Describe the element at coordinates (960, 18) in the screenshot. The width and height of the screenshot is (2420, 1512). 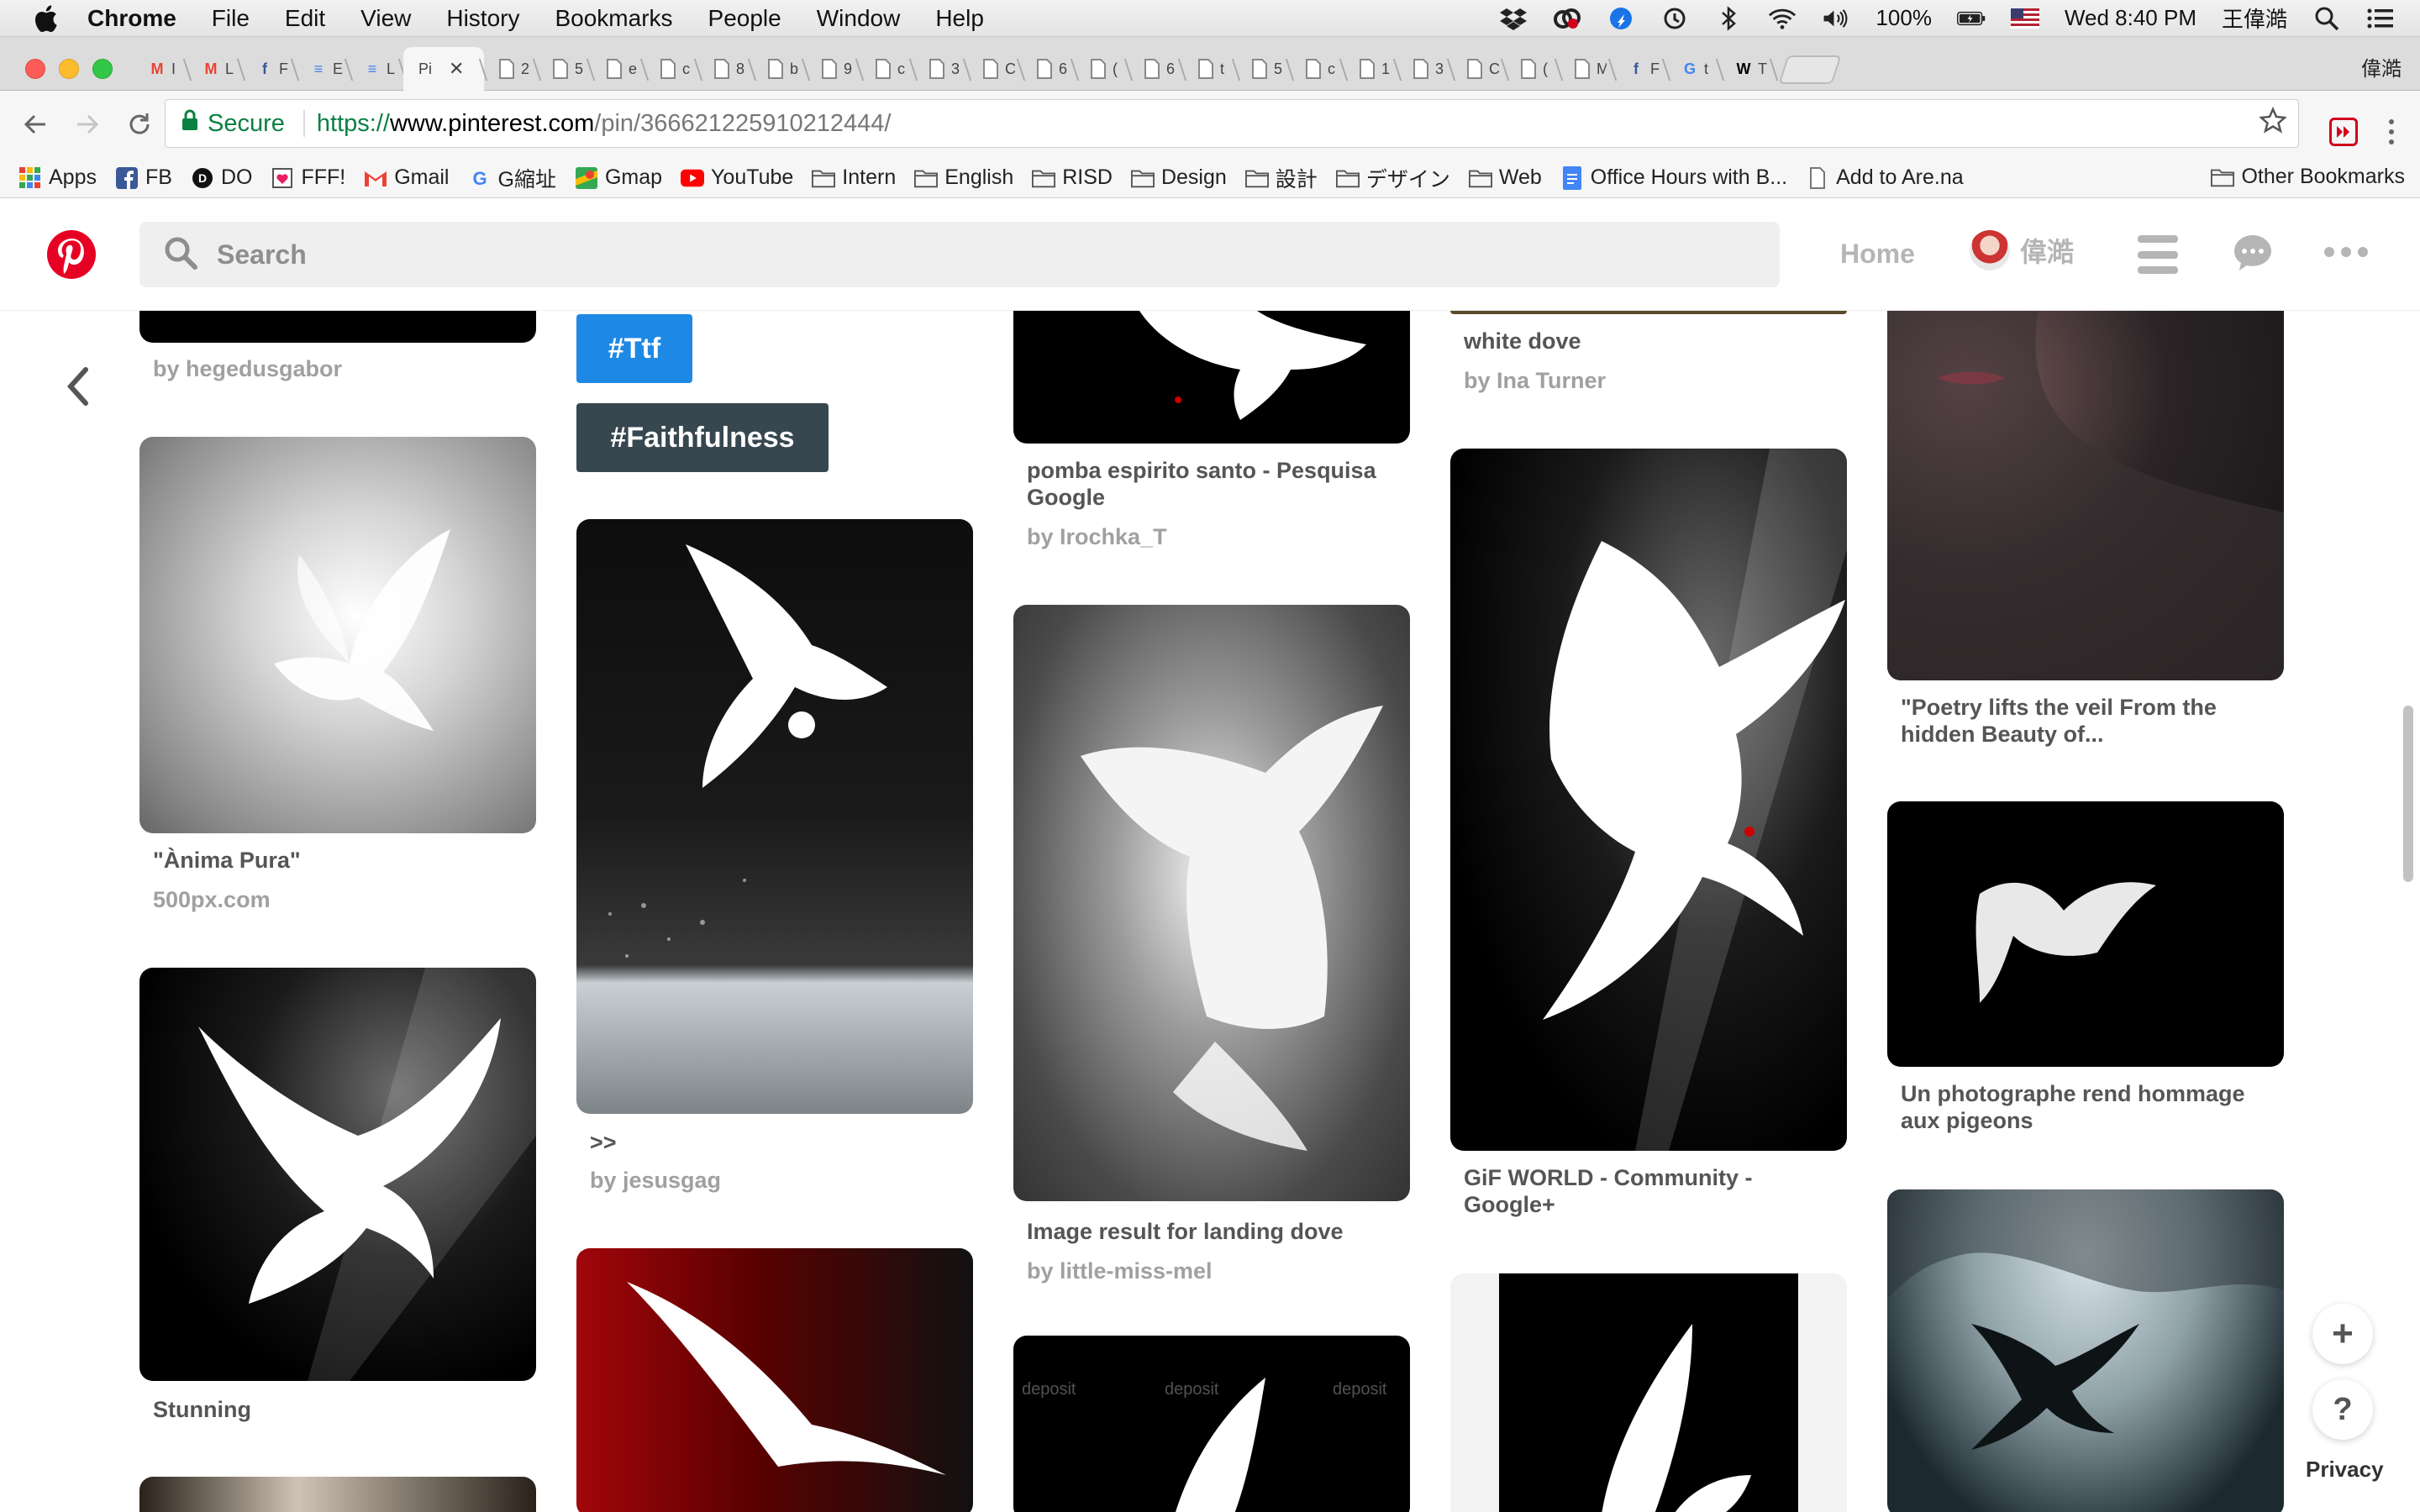
I see `menu-help: Help` at that location.